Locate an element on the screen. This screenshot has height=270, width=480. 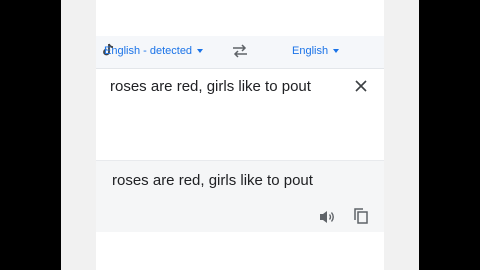
swap-languages-icon is located at coordinates (240, 51).